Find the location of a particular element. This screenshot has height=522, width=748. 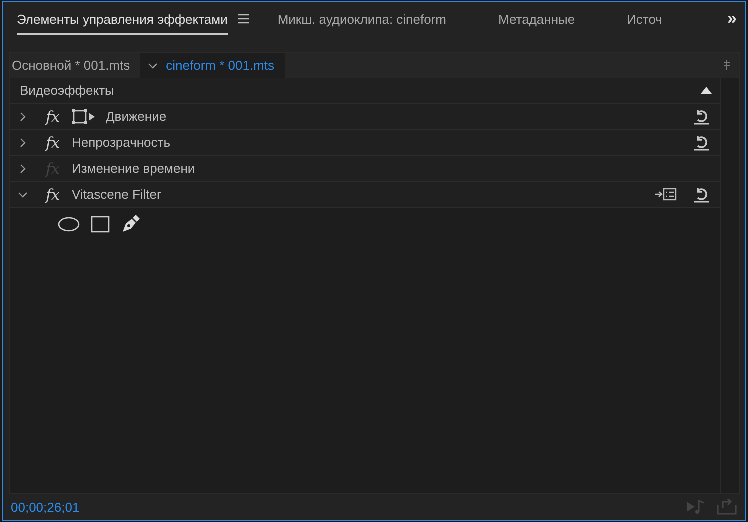

pen-icon is located at coordinates (131, 224).